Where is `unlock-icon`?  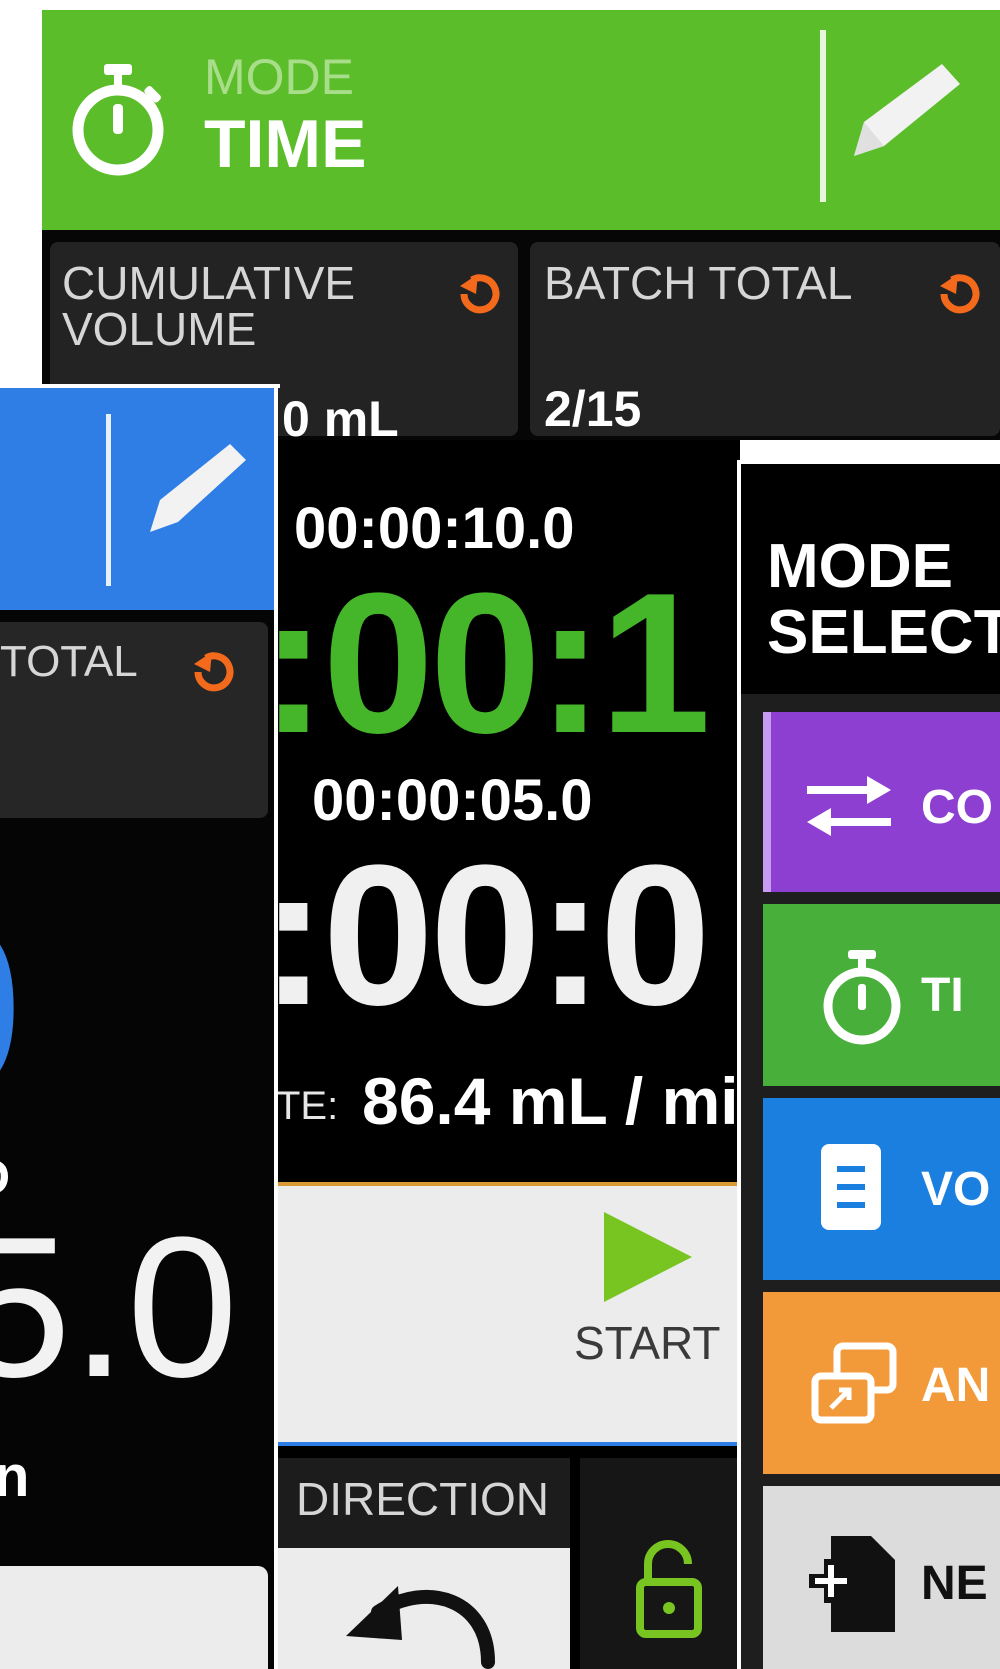
unlock-icon is located at coordinates (671, 1590).